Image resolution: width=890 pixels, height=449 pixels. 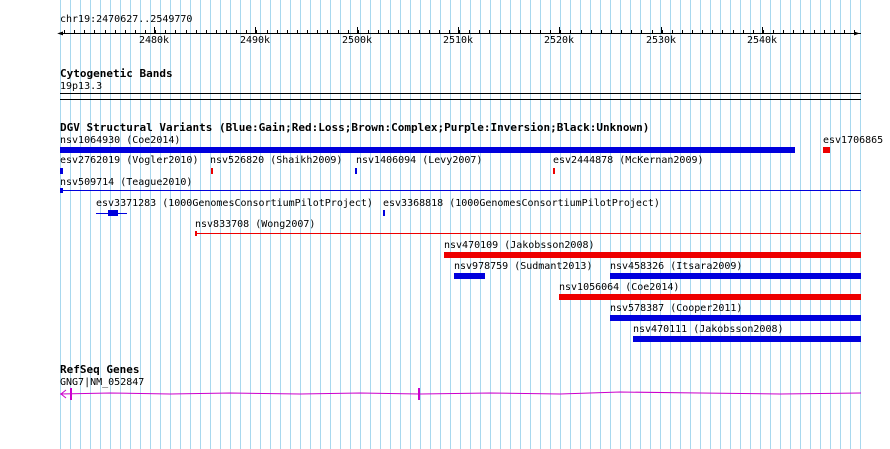 I want to click on feature-label: nsv1064930 (Coe2014), so click(x=120, y=141).